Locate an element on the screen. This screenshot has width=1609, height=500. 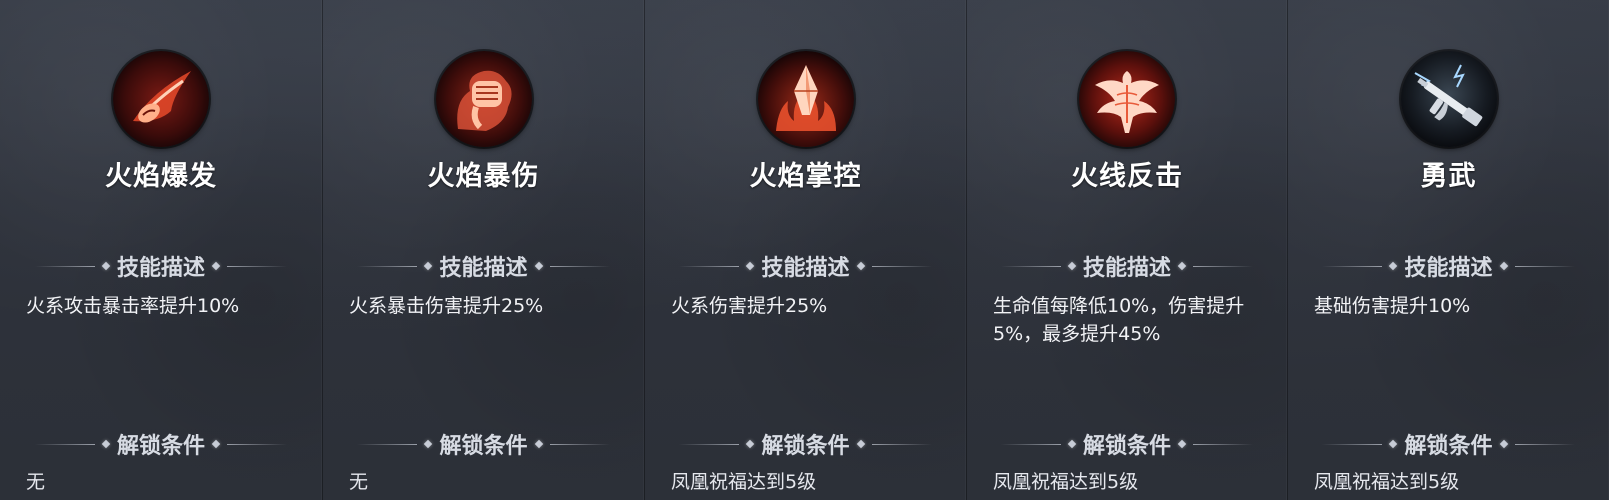
flame-fist-icon is located at coordinates (483, 99).